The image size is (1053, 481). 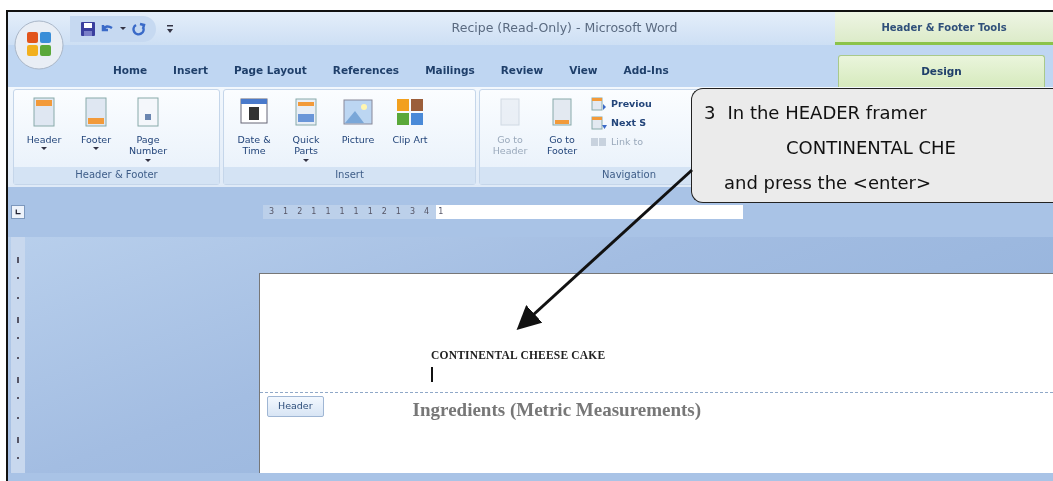 What do you see at coordinates (139, 28) in the screenshot?
I see `redo-icon` at bounding box center [139, 28].